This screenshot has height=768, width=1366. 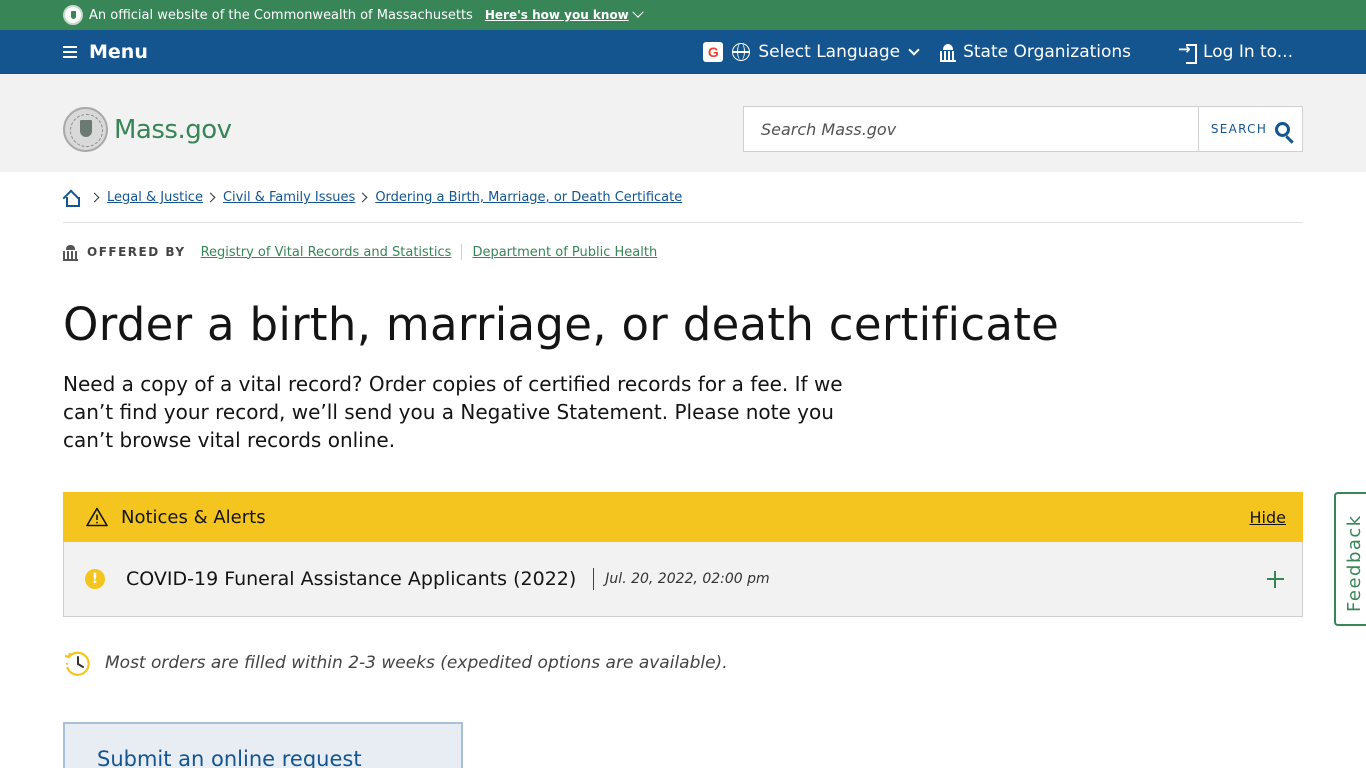 What do you see at coordinates (70, 52) in the screenshot?
I see `hamburger-icon` at bounding box center [70, 52].